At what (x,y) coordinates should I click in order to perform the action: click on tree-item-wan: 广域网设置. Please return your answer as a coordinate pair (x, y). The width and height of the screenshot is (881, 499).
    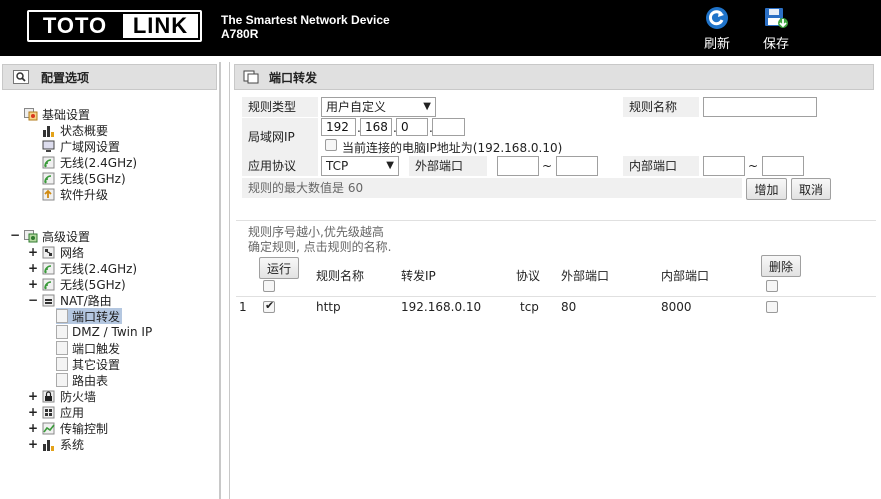
    Looking at the image, I should click on (81, 146).